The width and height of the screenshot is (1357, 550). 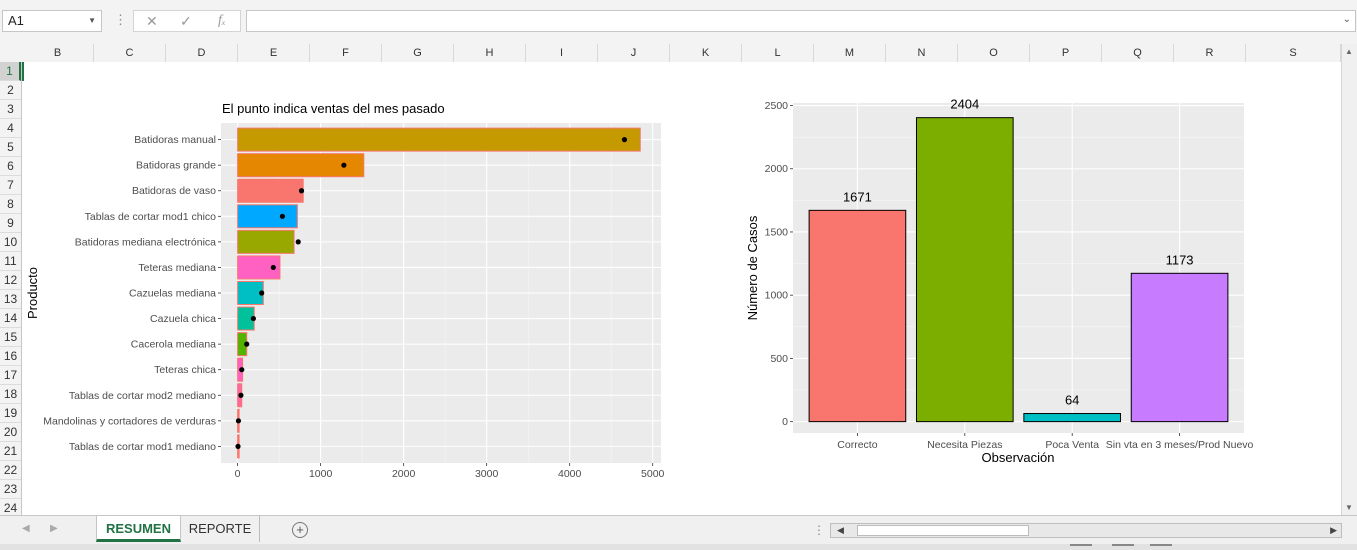 What do you see at coordinates (10, 489) in the screenshot?
I see `row-header-23: 23` at bounding box center [10, 489].